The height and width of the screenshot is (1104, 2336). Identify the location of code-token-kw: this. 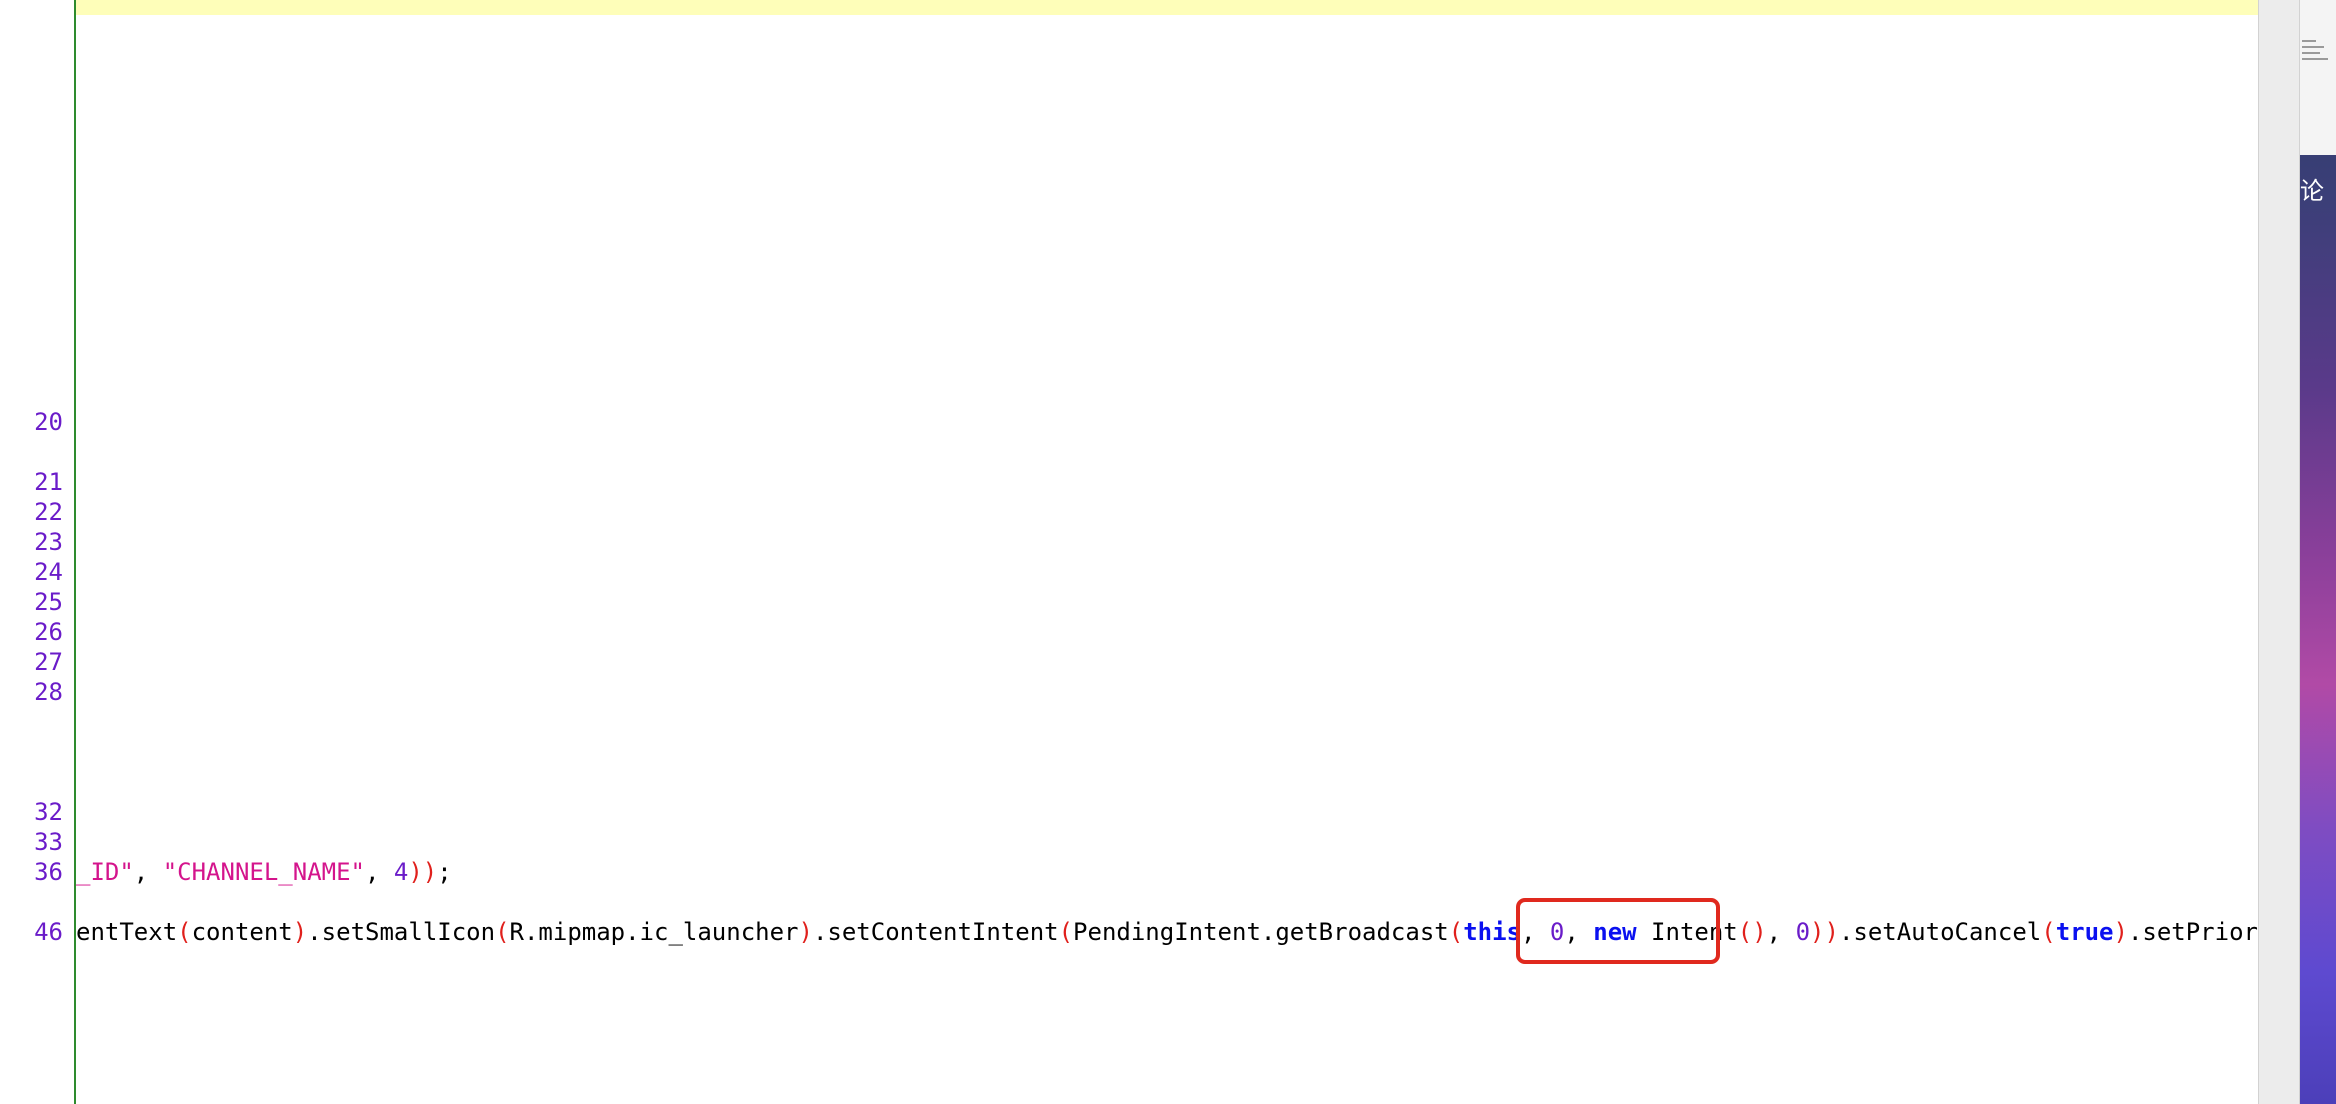
(1492, 932).